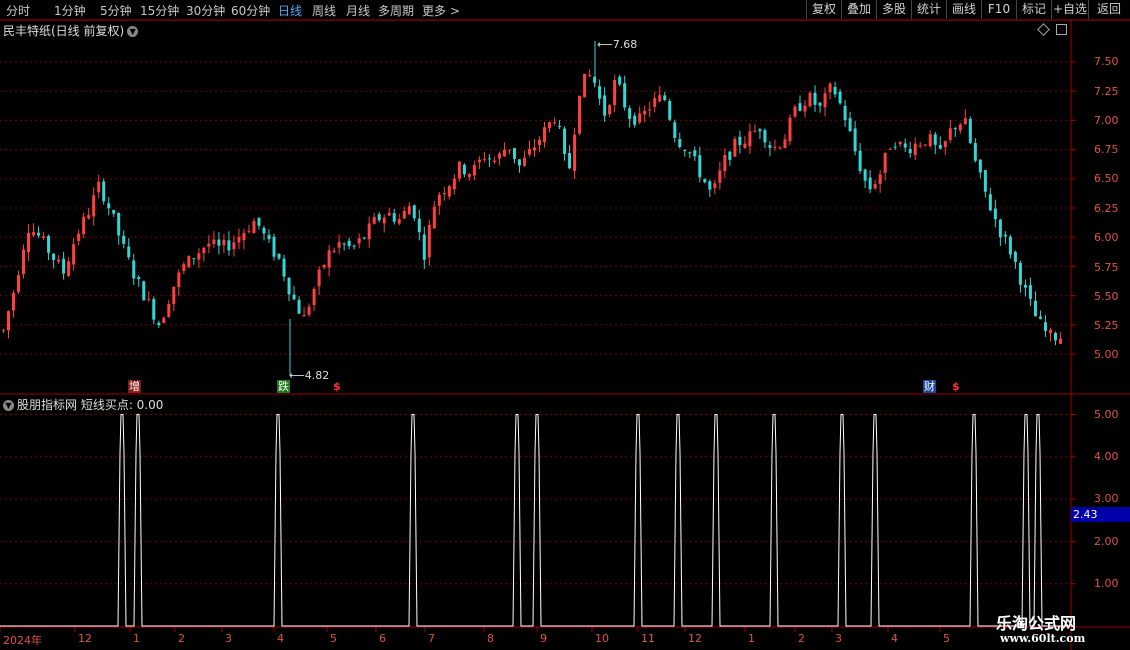 This screenshot has width=1130, height=650. What do you see at coordinates (1106, 91) in the screenshot?
I see `price-tick: 7.25` at bounding box center [1106, 91].